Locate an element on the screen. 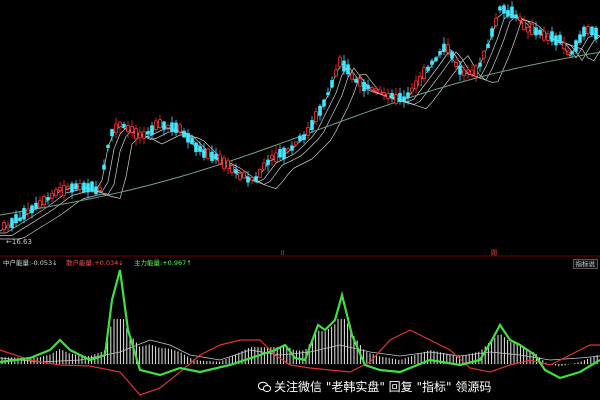 This screenshot has height=400, width=600. legend-mid-energy: 中户能量:-0.053↓ is located at coordinates (30, 263).